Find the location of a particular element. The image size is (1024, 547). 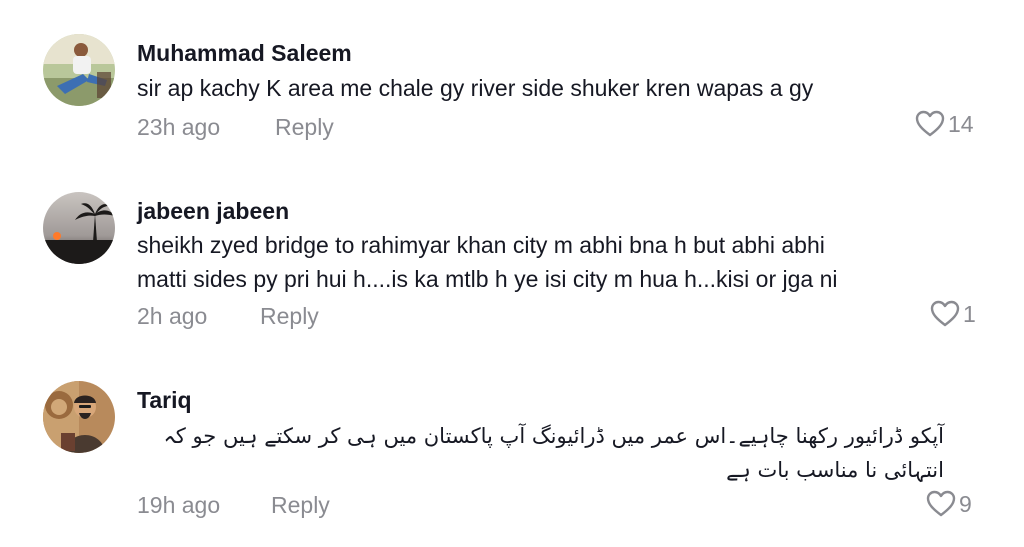

person-lion-avatar-icon is located at coordinates (79, 417).